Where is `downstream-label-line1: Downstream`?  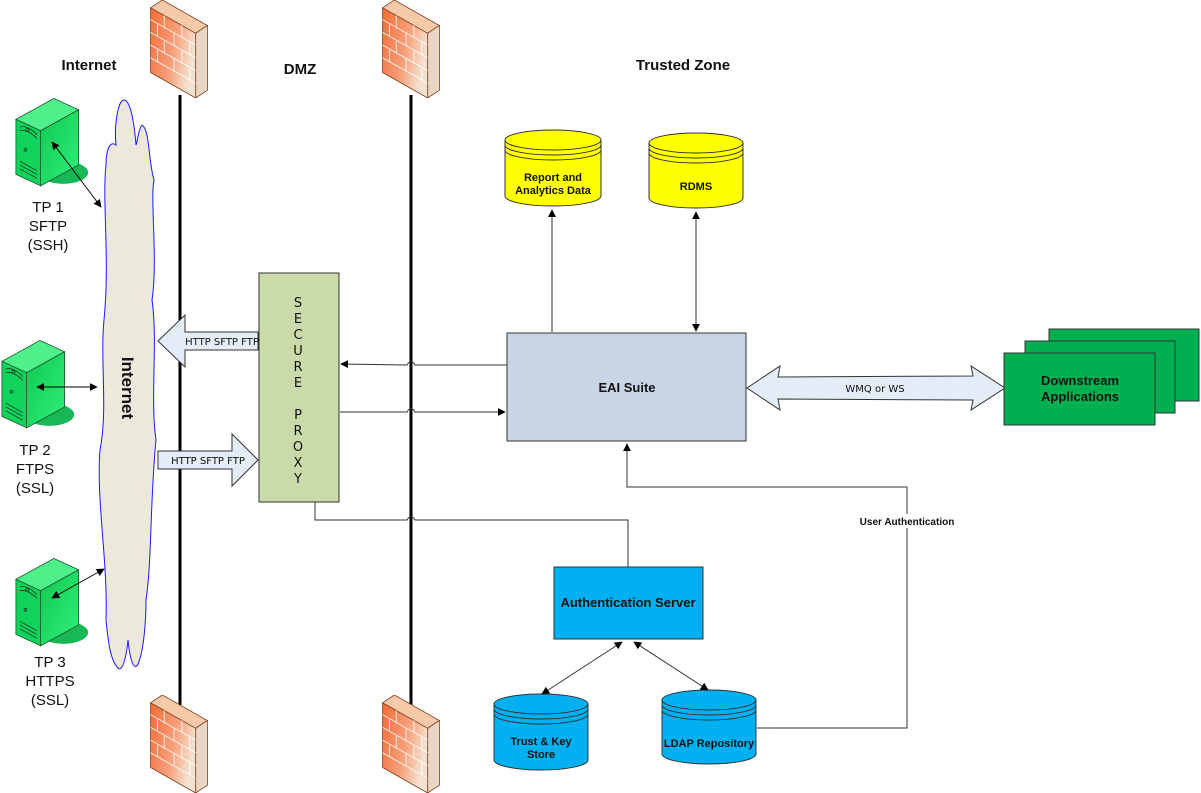
downstream-label-line1: Downstream is located at coordinates (1080, 380).